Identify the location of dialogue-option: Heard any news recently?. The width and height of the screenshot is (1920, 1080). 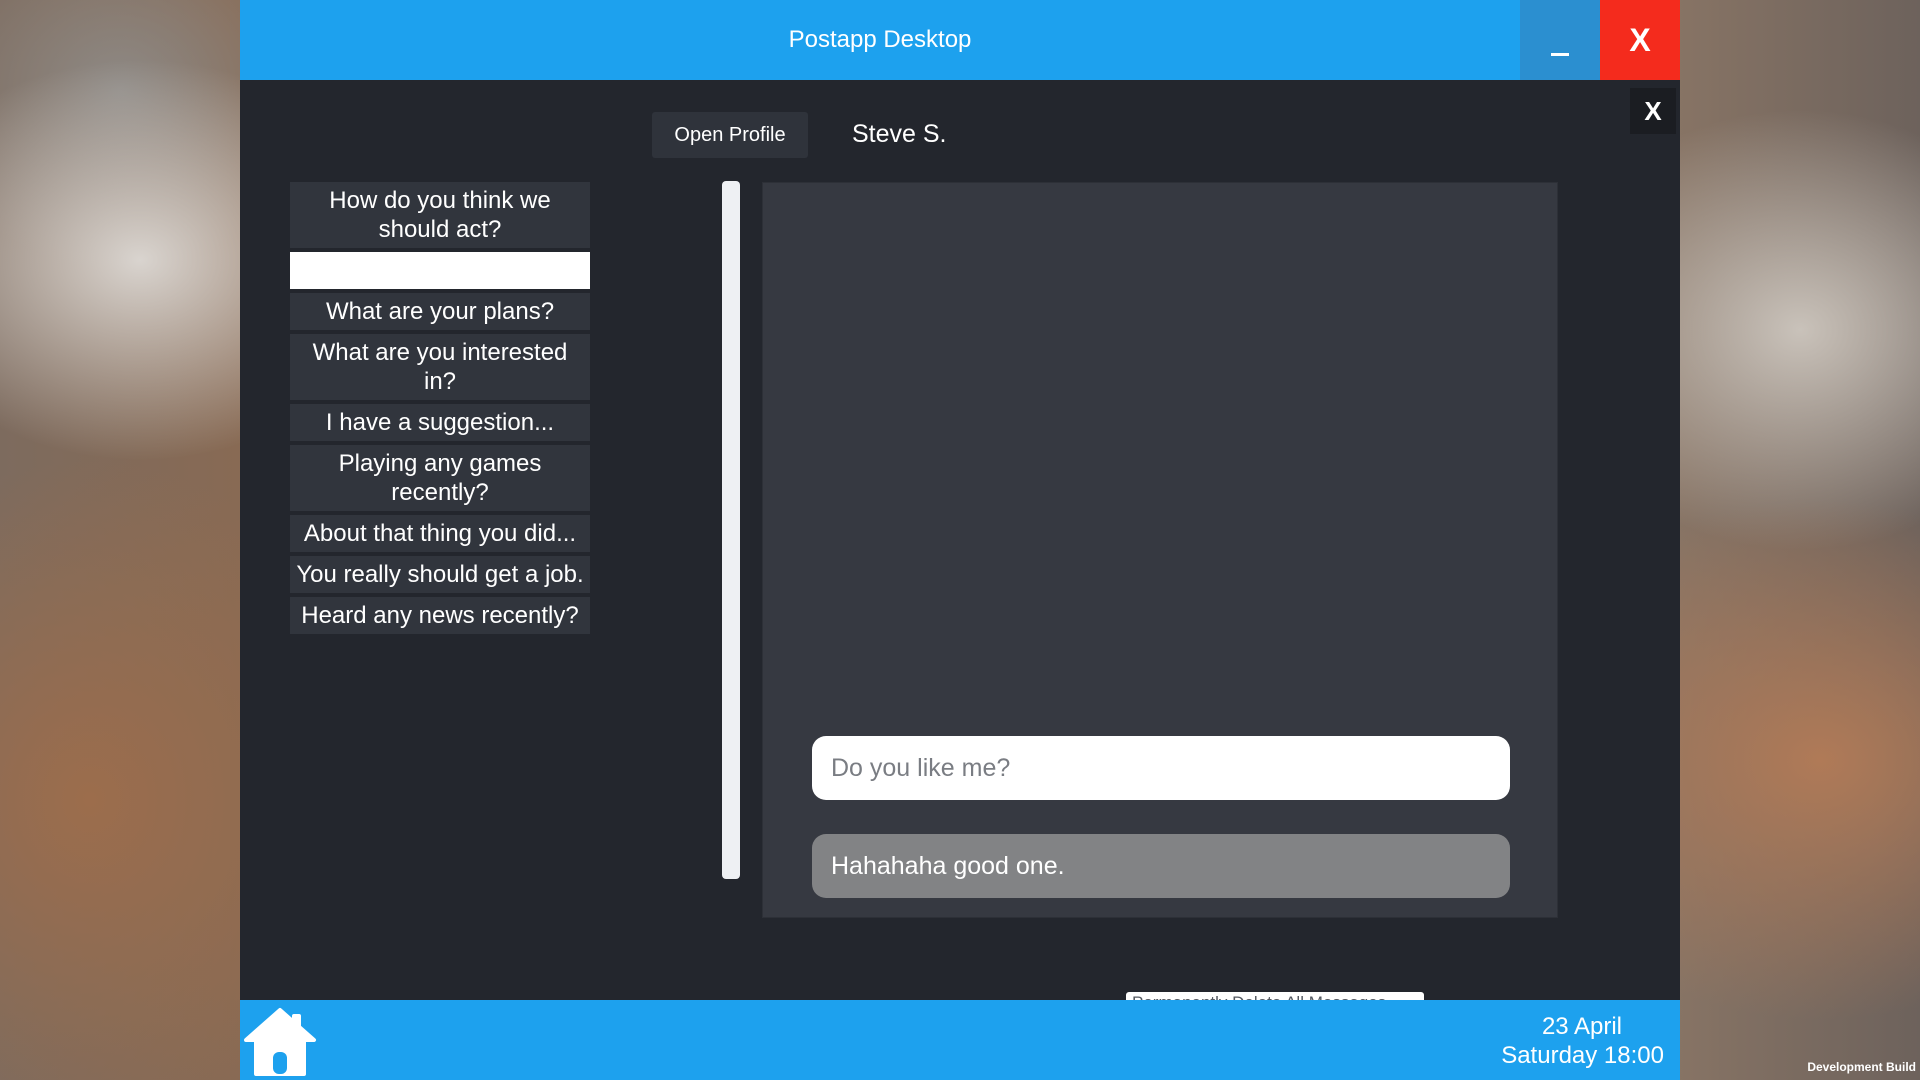
(440, 615).